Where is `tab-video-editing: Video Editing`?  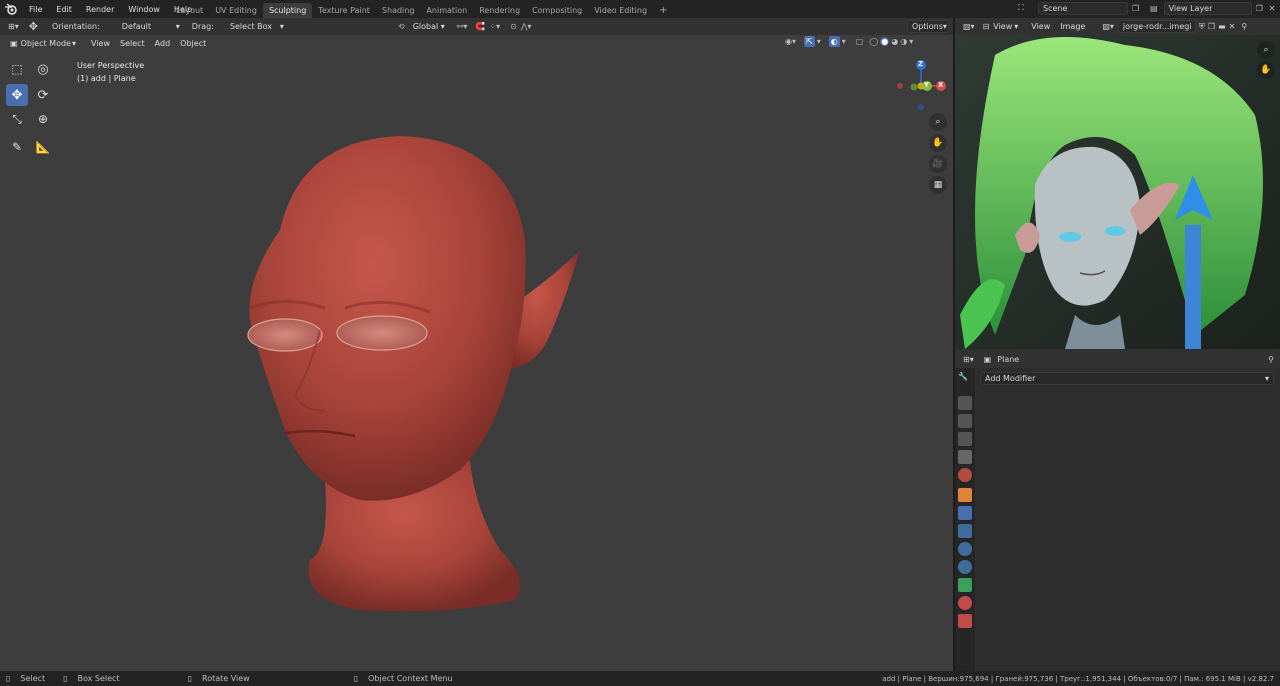
tab-video-editing: Video Editing is located at coordinates (620, 10).